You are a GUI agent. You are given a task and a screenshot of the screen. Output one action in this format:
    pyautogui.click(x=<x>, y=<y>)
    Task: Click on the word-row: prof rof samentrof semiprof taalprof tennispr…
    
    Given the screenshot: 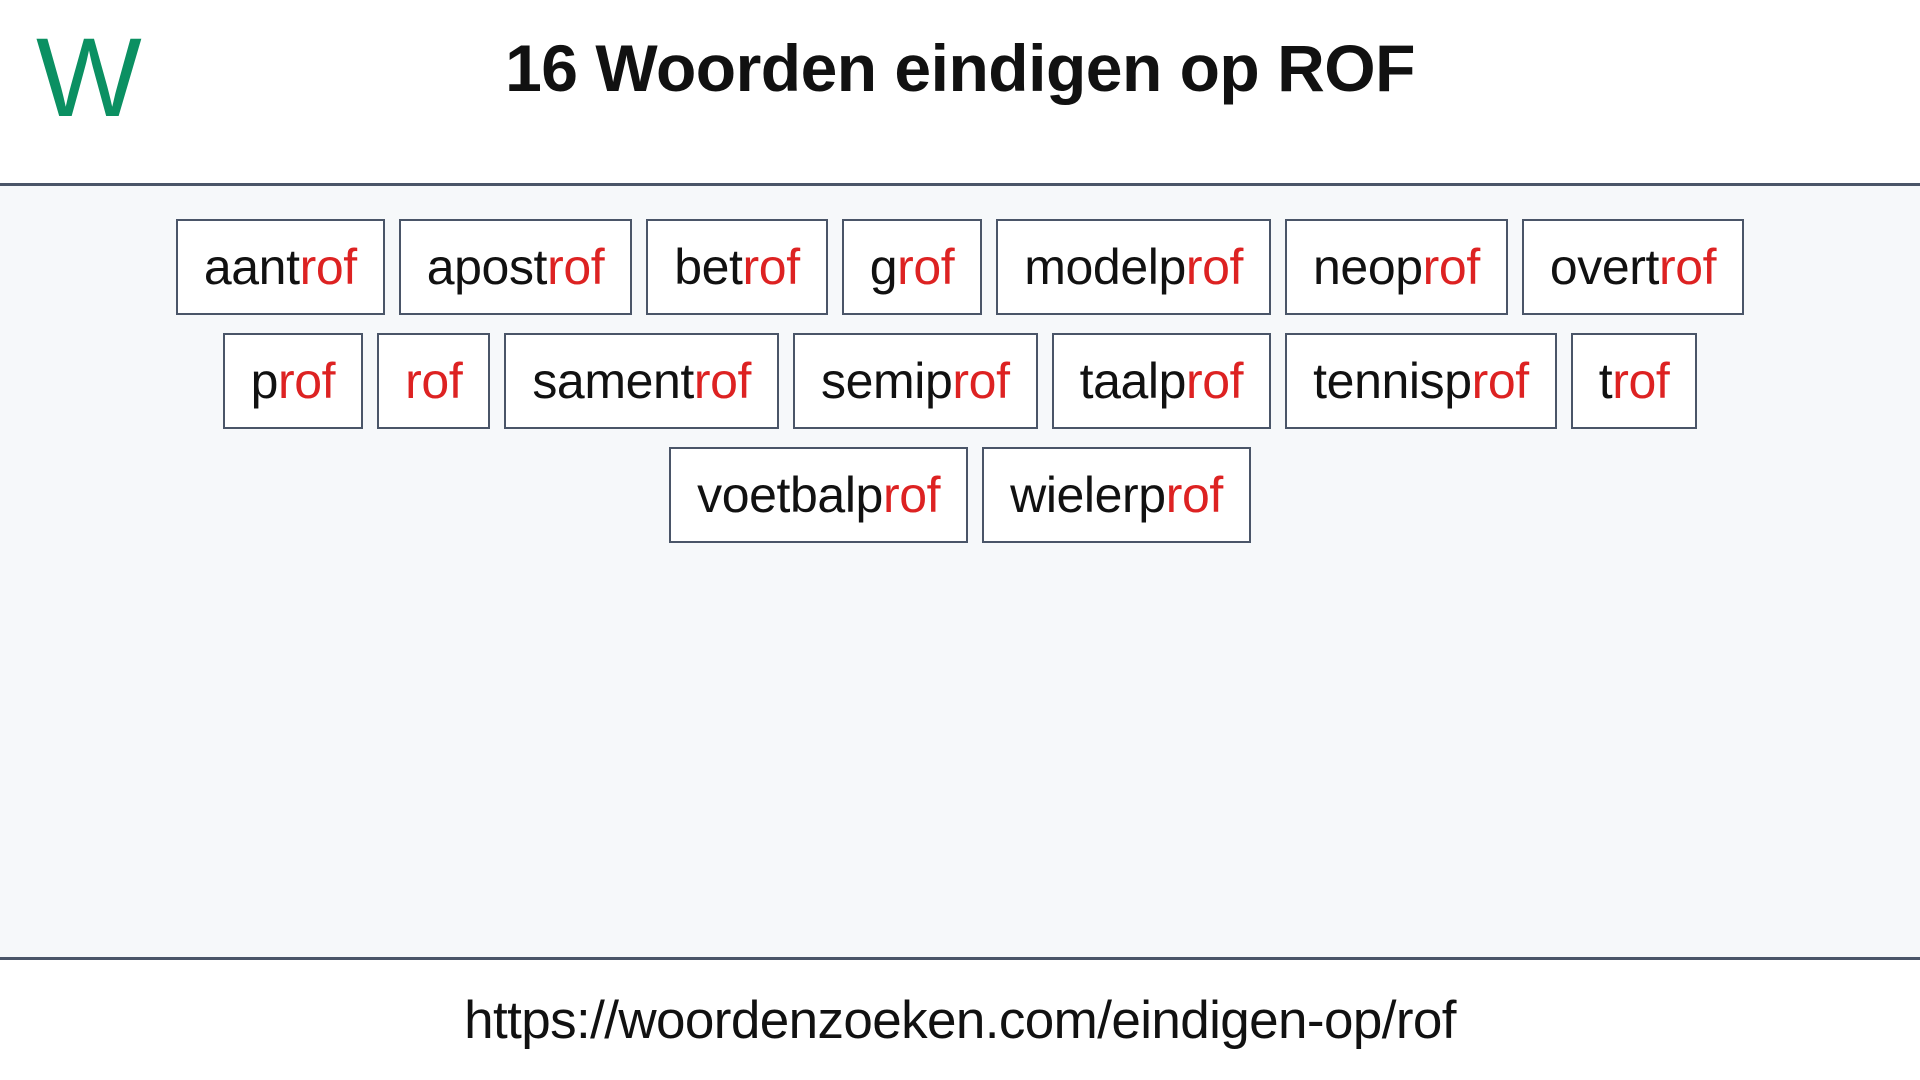 What is the action you would take?
    pyautogui.click(x=960, y=381)
    